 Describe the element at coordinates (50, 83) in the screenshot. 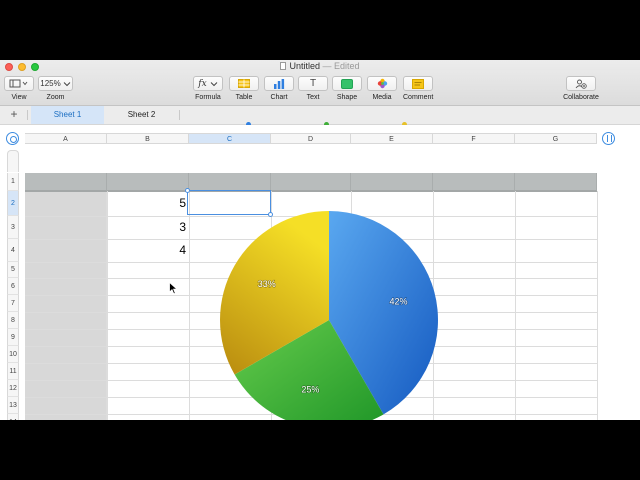

I see `zoom-value: 125%` at that location.